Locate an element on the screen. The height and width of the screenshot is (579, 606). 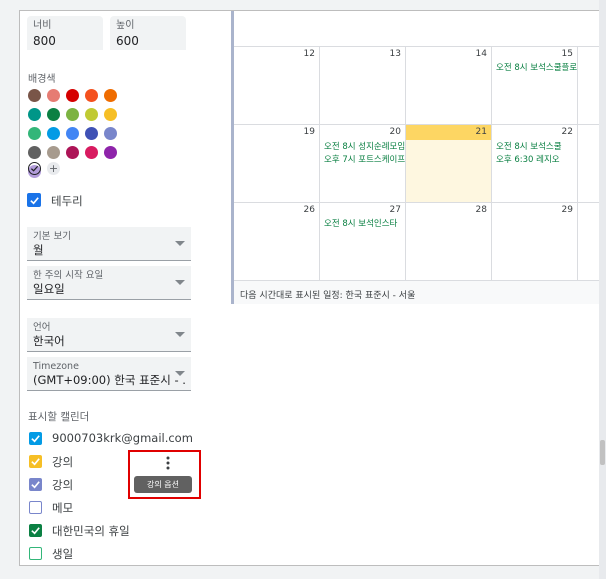
calendar-event: 오후 7시 포트스케이프 is located at coordinates (364, 159).